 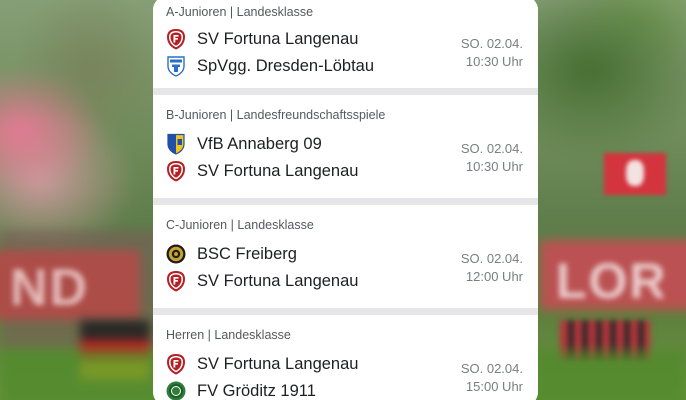 What do you see at coordinates (247, 253) in the screenshot?
I see `home-team-name: BSC Freiberg` at bounding box center [247, 253].